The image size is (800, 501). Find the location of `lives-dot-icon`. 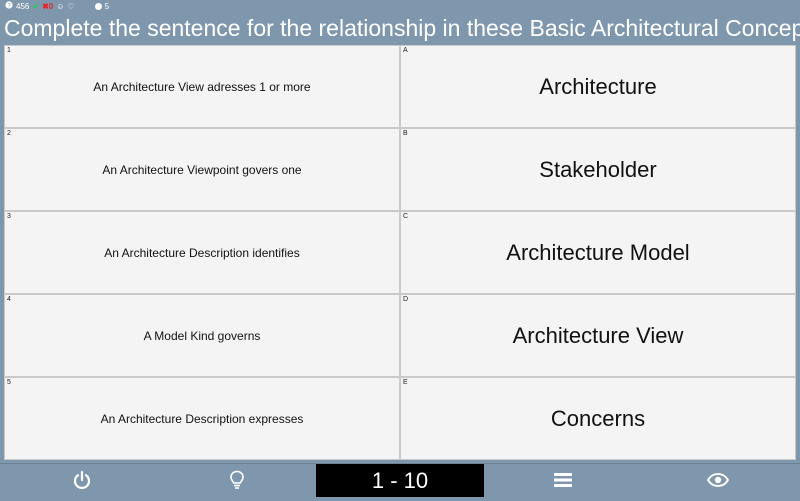

lives-dot-icon is located at coordinates (98, 6).